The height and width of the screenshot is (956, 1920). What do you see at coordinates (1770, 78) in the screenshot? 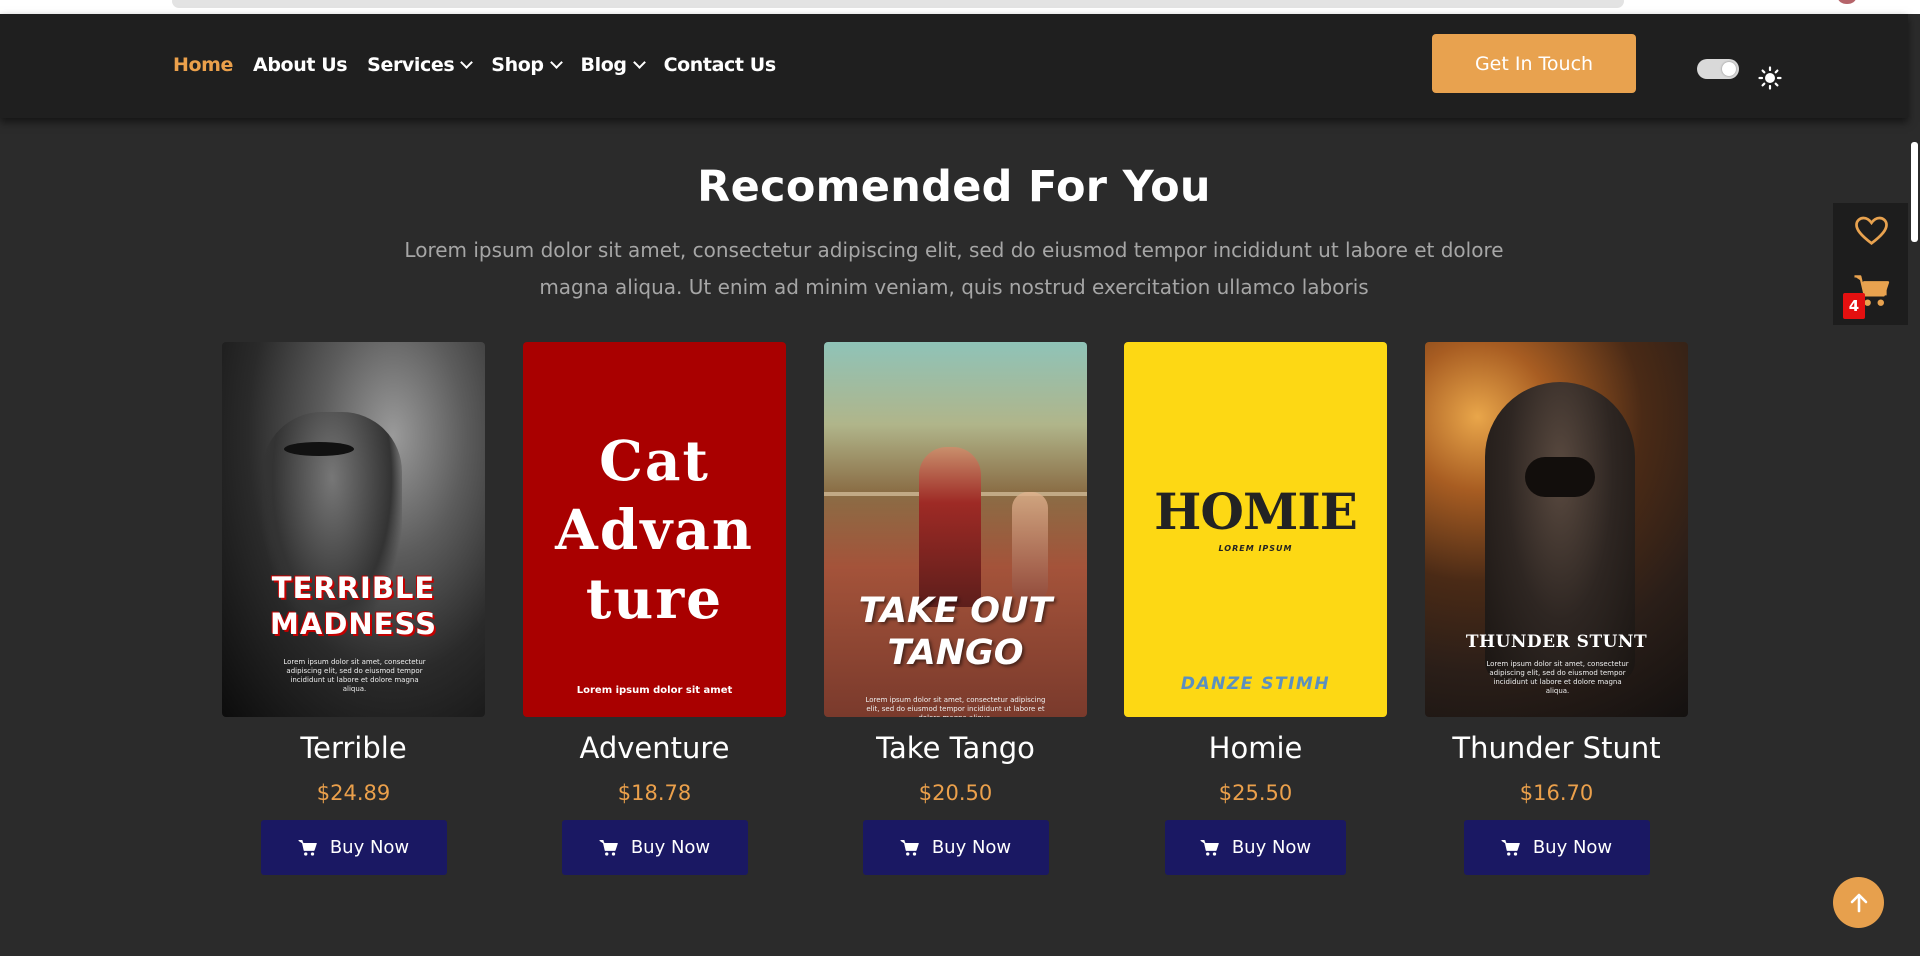
I see `sun-icon` at bounding box center [1770, 78].